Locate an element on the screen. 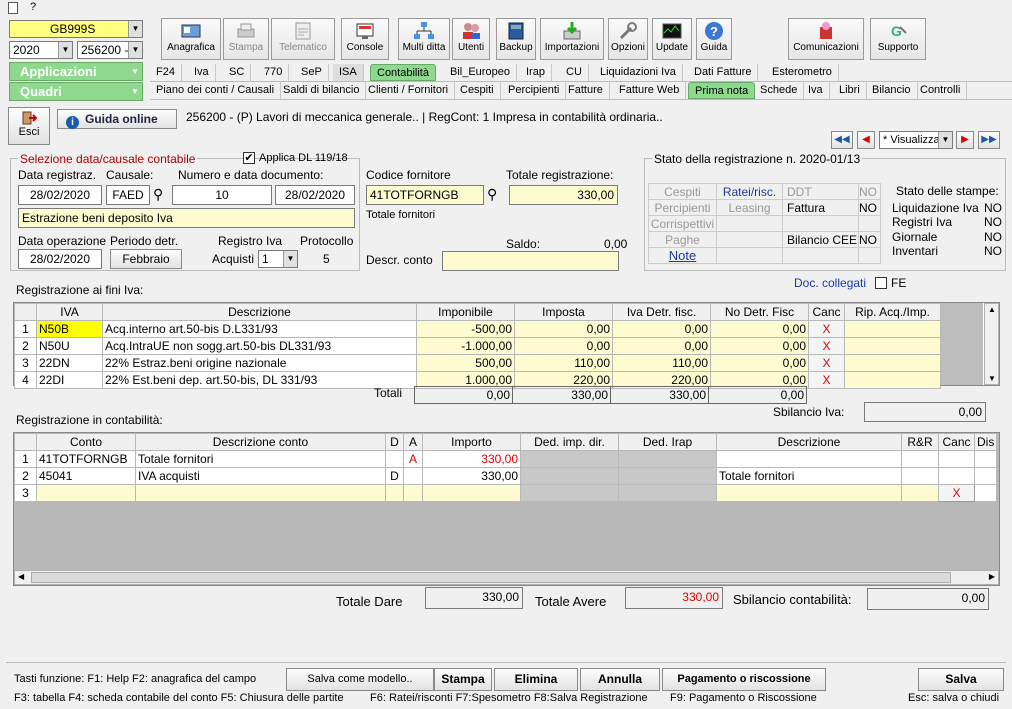  stato-ratei: Ratei/risc. is located at coordinates (749, 191).